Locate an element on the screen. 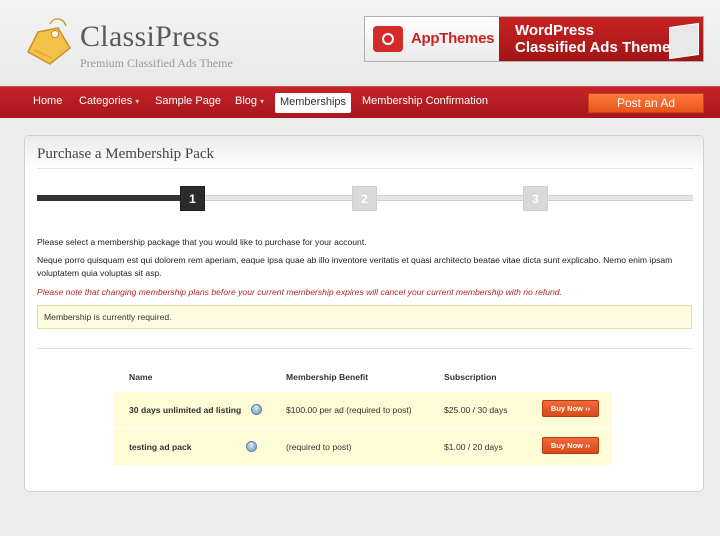 This screenshot has height=536, width=720. nav-item-memberships: Memberships is located at coordinates (313, 103).